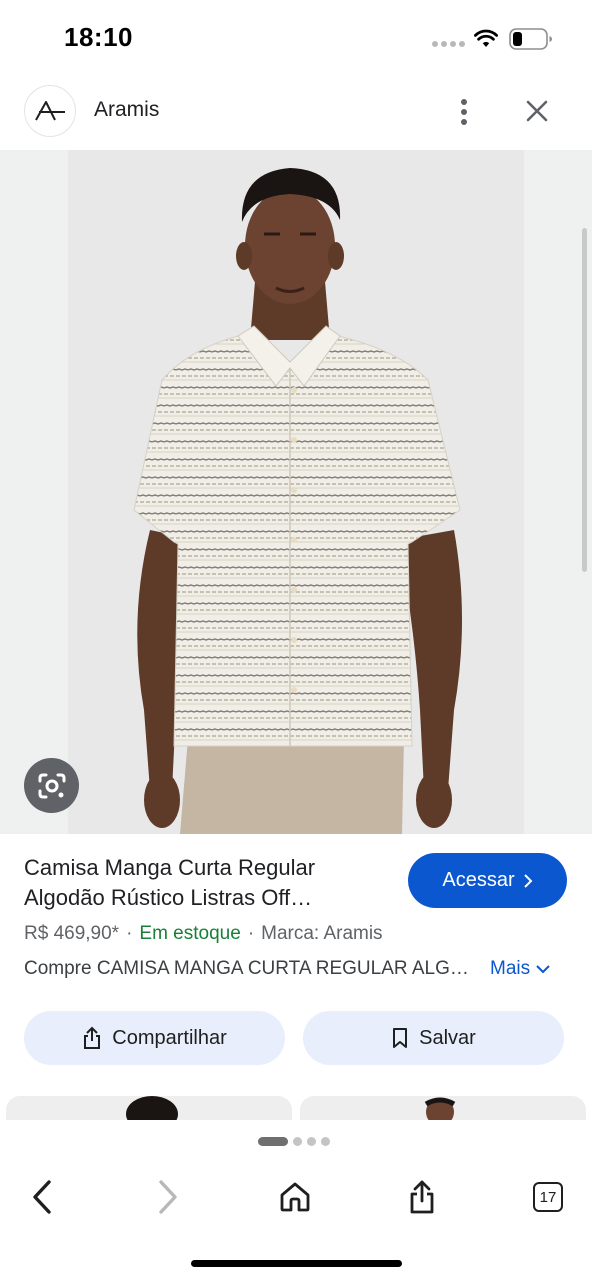 The width and height of the screenshot is (592, 1280). Describe the element at coordinates (530, 39) in the screenshot. I see `battery-icon` at that location.